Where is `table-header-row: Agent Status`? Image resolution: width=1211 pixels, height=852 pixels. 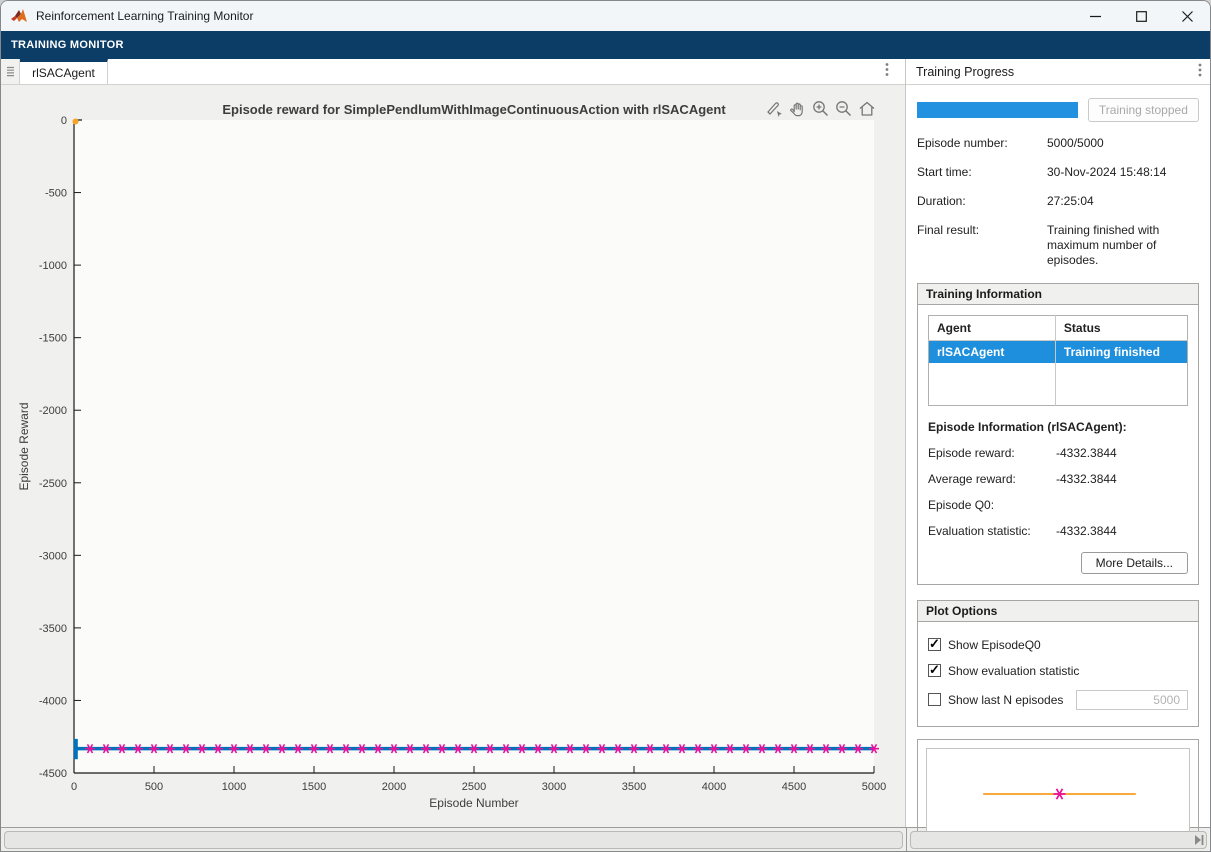 table-header-row: Agent Status is located at coordinates (1058, 328).